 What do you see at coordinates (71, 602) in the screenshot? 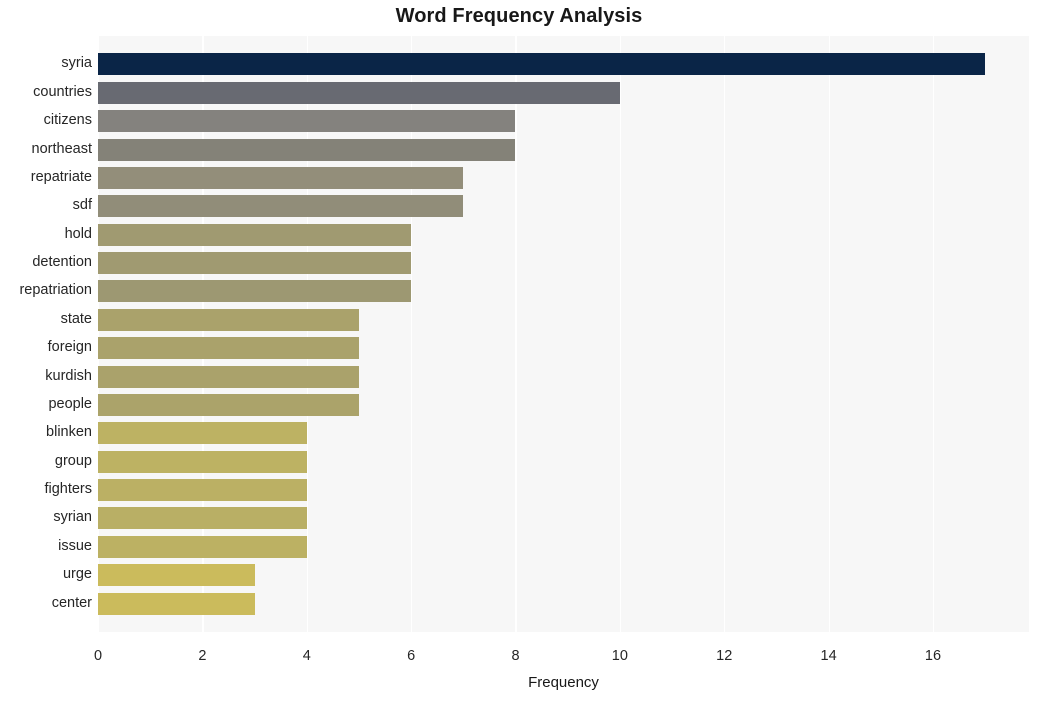
I see `y-tick-label-center: center` at bounding box center [71, 602].